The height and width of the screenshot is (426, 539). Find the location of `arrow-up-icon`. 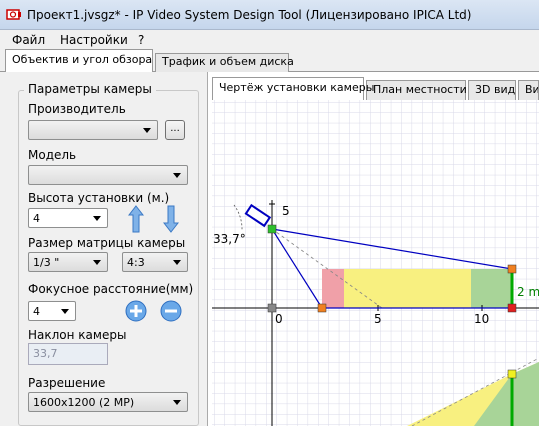

arrow-up-icon is located at coordinates (136, 219).